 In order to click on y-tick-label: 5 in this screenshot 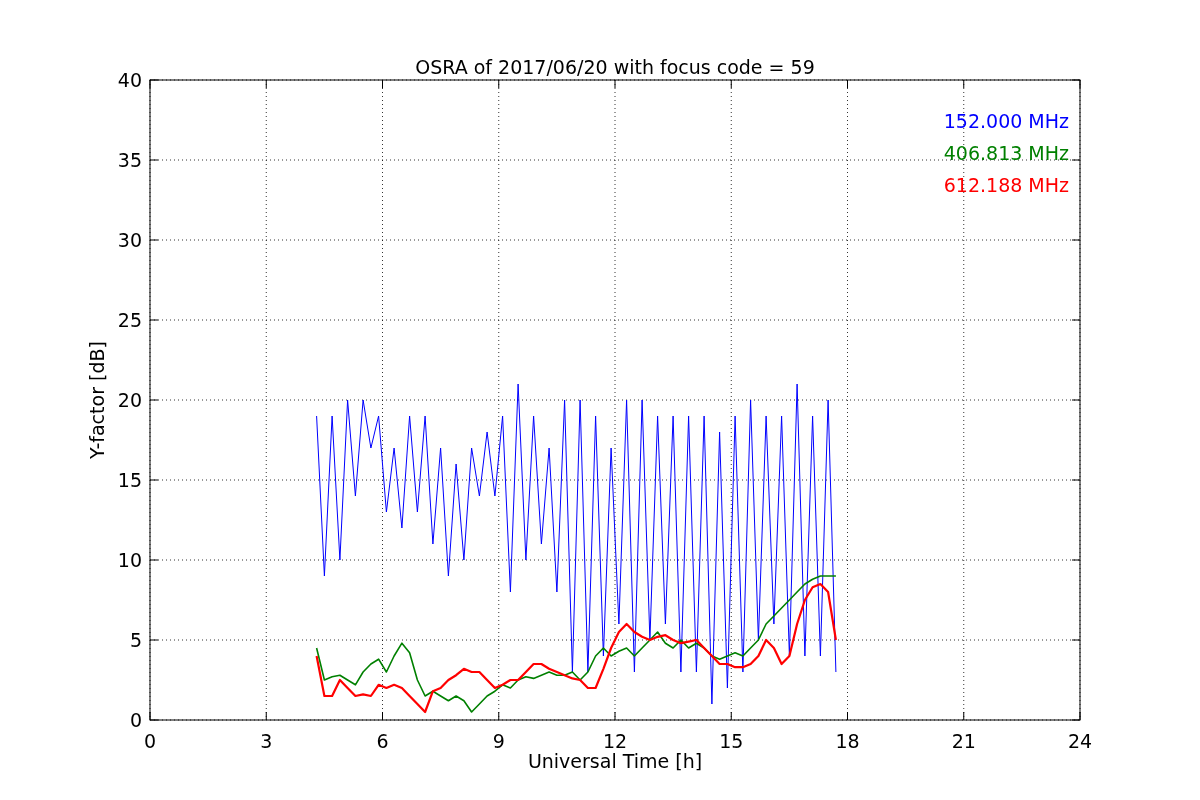, I will do `click(135, 640)`.